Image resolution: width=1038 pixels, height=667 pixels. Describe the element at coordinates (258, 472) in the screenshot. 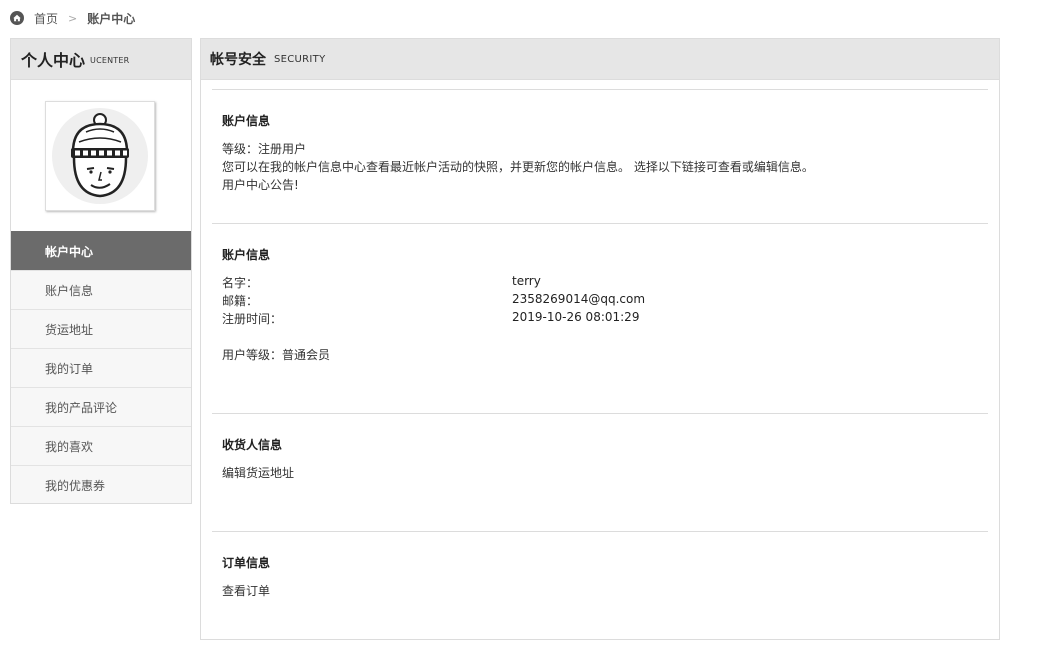

I see `edit-shipping-address-link: 编辑货运地址` at that location.